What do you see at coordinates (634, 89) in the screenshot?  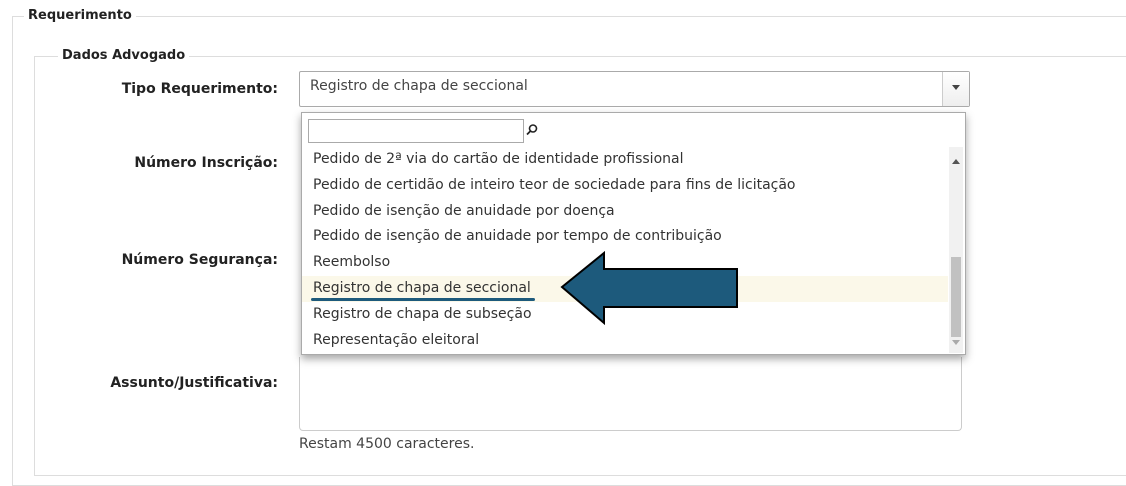 I see `tipo-requerimento-select: Registro de chapa de seccional` at bounding box center [634, 89].